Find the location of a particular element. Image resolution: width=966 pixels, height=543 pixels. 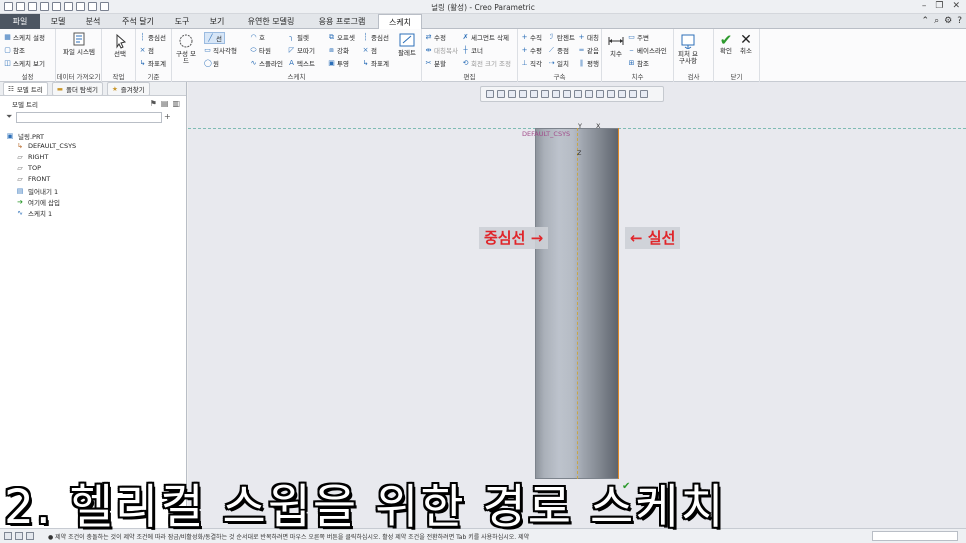

thicken-button: ⧈ 강화 is located at coordinates (338, 50).